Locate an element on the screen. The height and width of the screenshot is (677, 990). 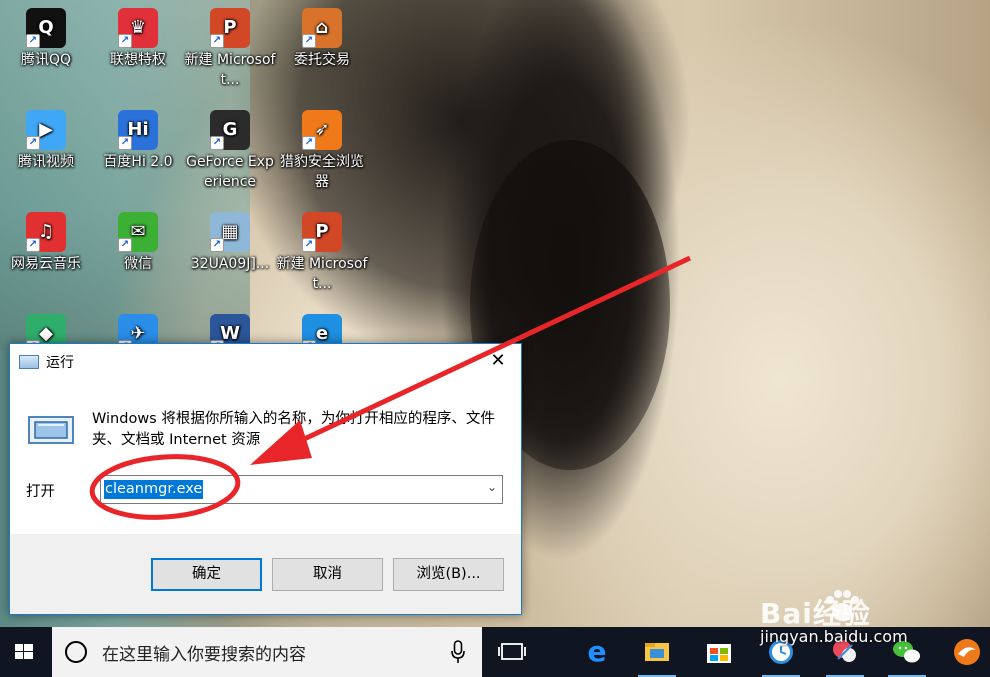
watermark-url: jingyan.baidu.com is located at coordinates (834, 636).